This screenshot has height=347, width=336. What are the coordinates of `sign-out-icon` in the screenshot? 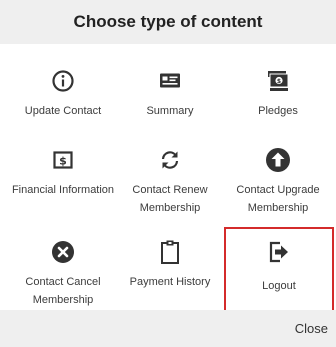 It's located at (279, 252).